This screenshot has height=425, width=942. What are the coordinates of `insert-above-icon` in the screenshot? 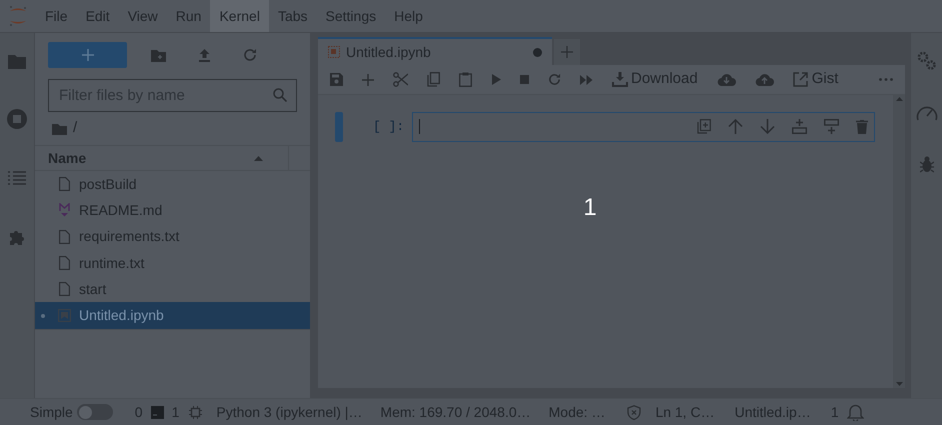 It's located at (799, 126).